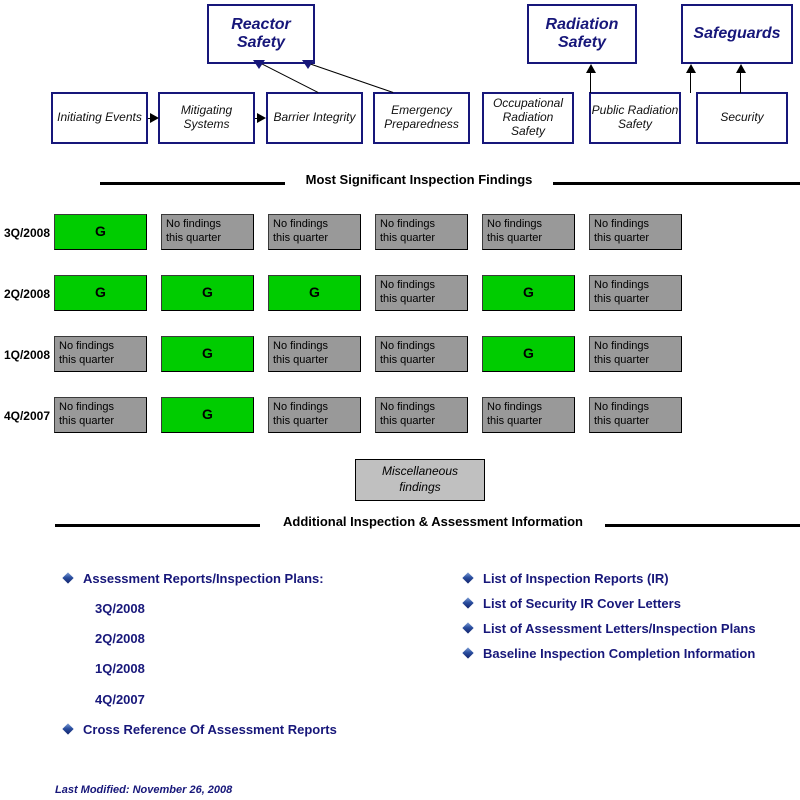 This screenshot has height=800, width=800. What do you see at coordinates (259, 64) in the screenshot?
I see `link-barrier-to-reactor-safety-head` at bounding box center [259, 64].